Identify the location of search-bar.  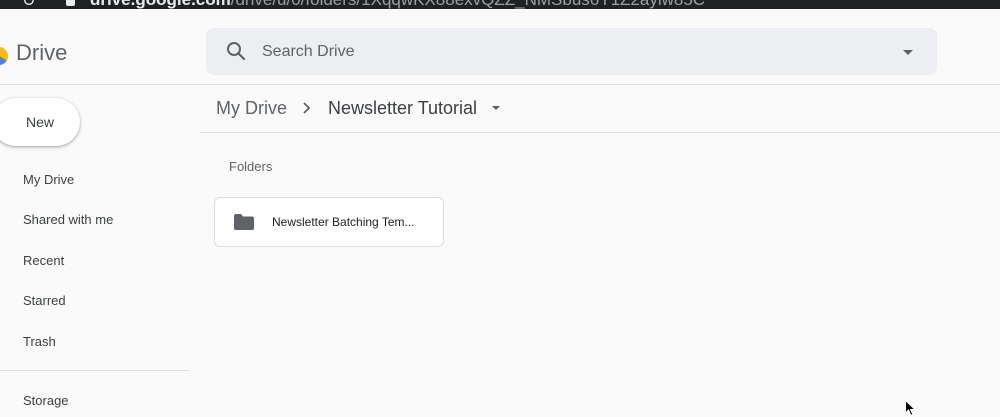
(571, 51).